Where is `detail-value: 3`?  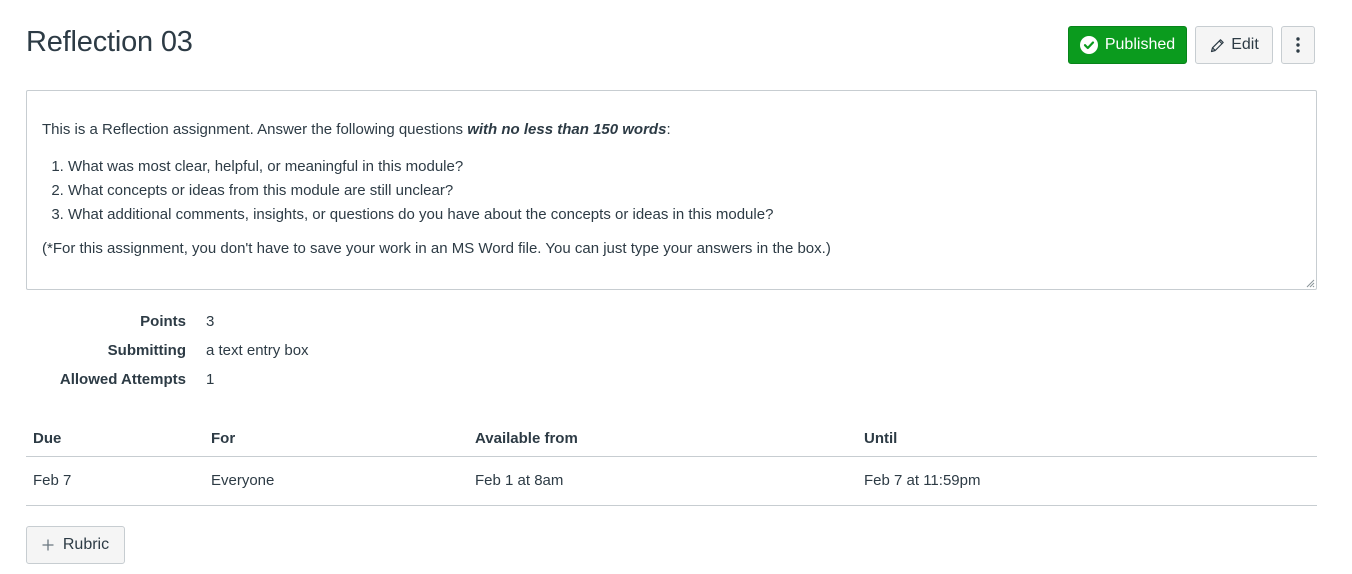 detail-value: 3 is located at coordinates (210, 321).